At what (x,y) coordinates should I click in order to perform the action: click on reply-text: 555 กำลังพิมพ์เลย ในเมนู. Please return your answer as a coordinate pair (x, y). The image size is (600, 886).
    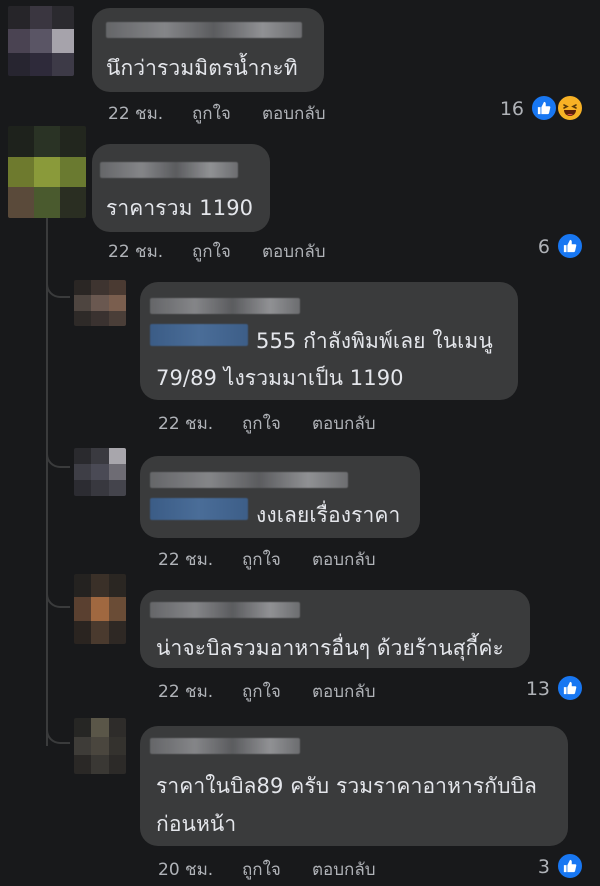
    Looking at the image, I should click on (374, 341).